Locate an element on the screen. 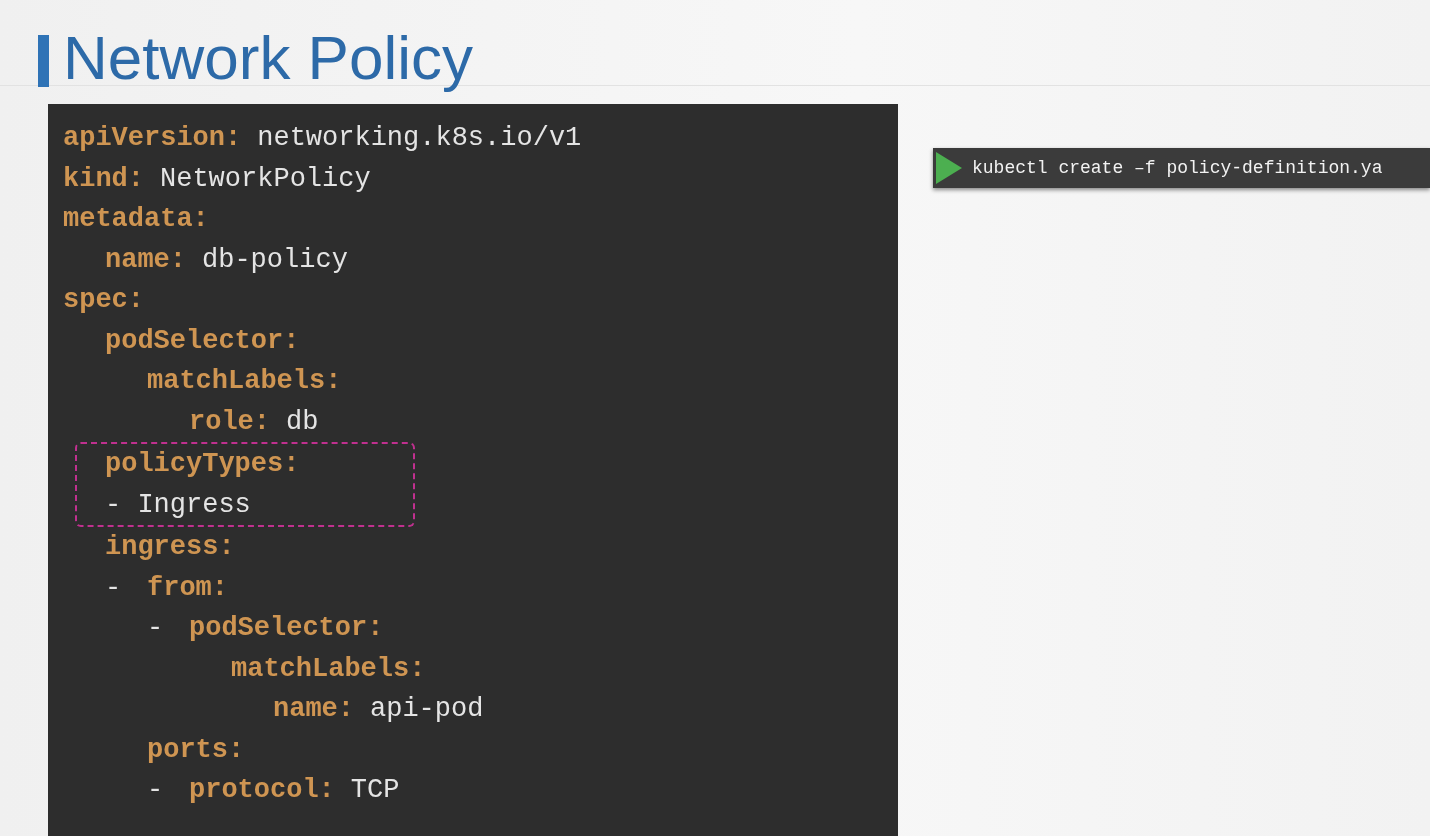 The width and height of the screenshot is (1430, 836). yaml-value: api-pod is located at coordinates (427, 709).